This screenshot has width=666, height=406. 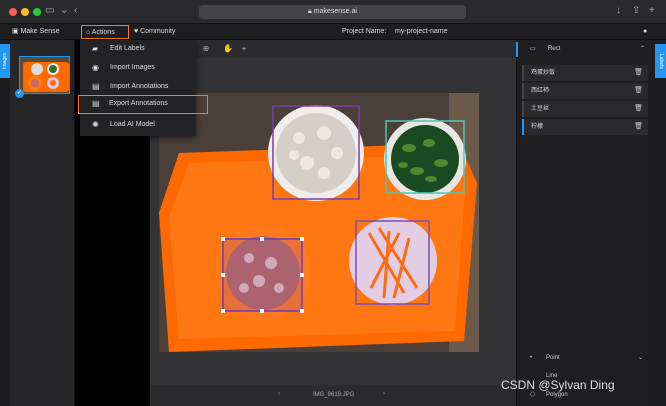 I want to click on editor-footer: ‹ IMG_9619.JPG ›, so click(x=333, y=395).